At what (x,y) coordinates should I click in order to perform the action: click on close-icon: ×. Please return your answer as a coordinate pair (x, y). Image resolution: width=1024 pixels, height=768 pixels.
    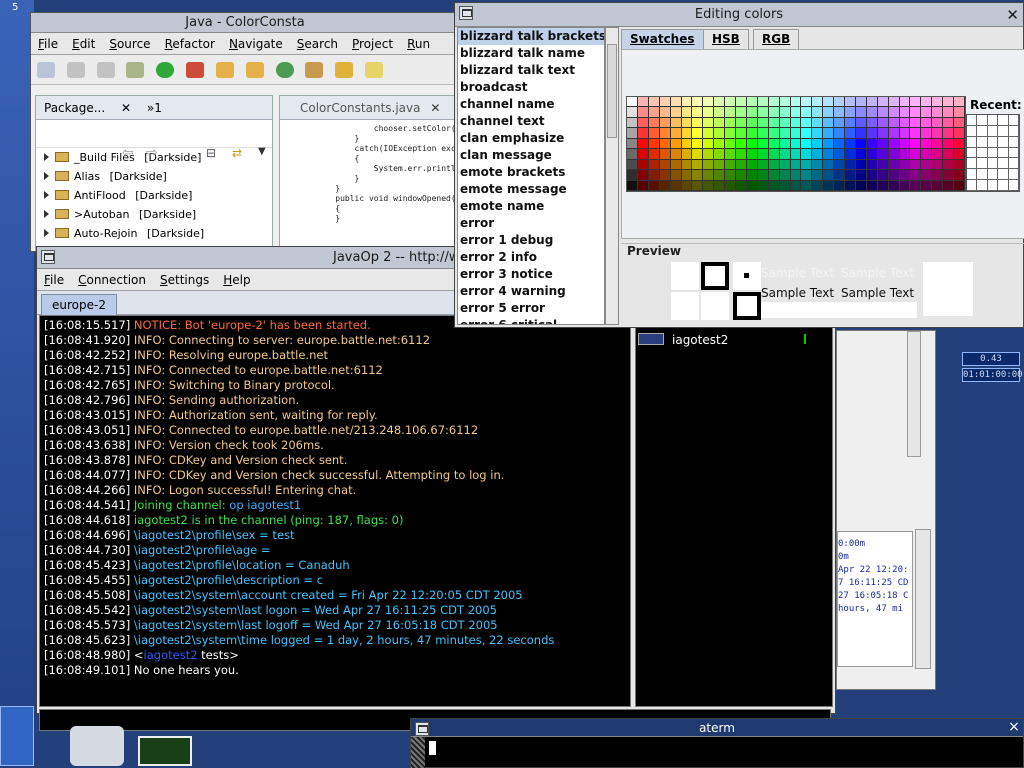
    Looking at the image, I should click on (1014, 727).